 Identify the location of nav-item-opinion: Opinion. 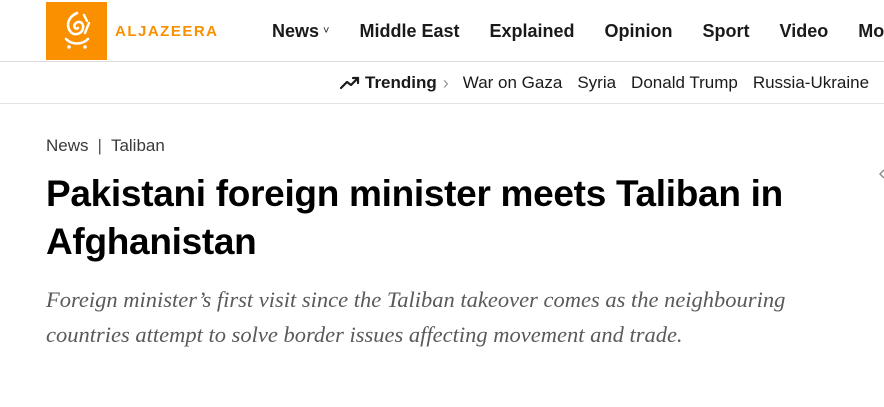
(639, 31).